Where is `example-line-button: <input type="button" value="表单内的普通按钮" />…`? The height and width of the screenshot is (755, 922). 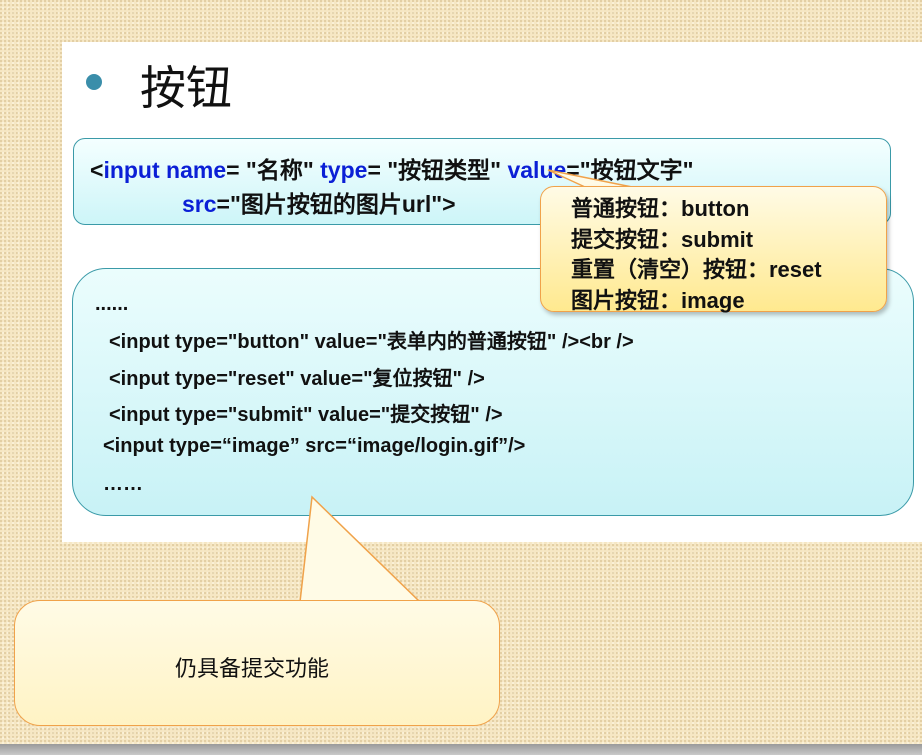 example-line-button: <input type="button" value="表单内的普通按钮" />… is located at coordinates (371, 342).